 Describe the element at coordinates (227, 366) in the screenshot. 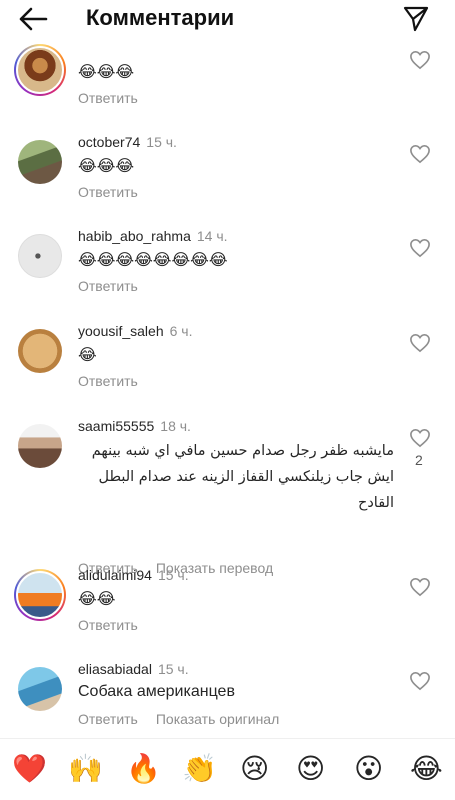

I see `comment-item: yoousif_saleh 6 ч. 😂 Ответить` at that location.